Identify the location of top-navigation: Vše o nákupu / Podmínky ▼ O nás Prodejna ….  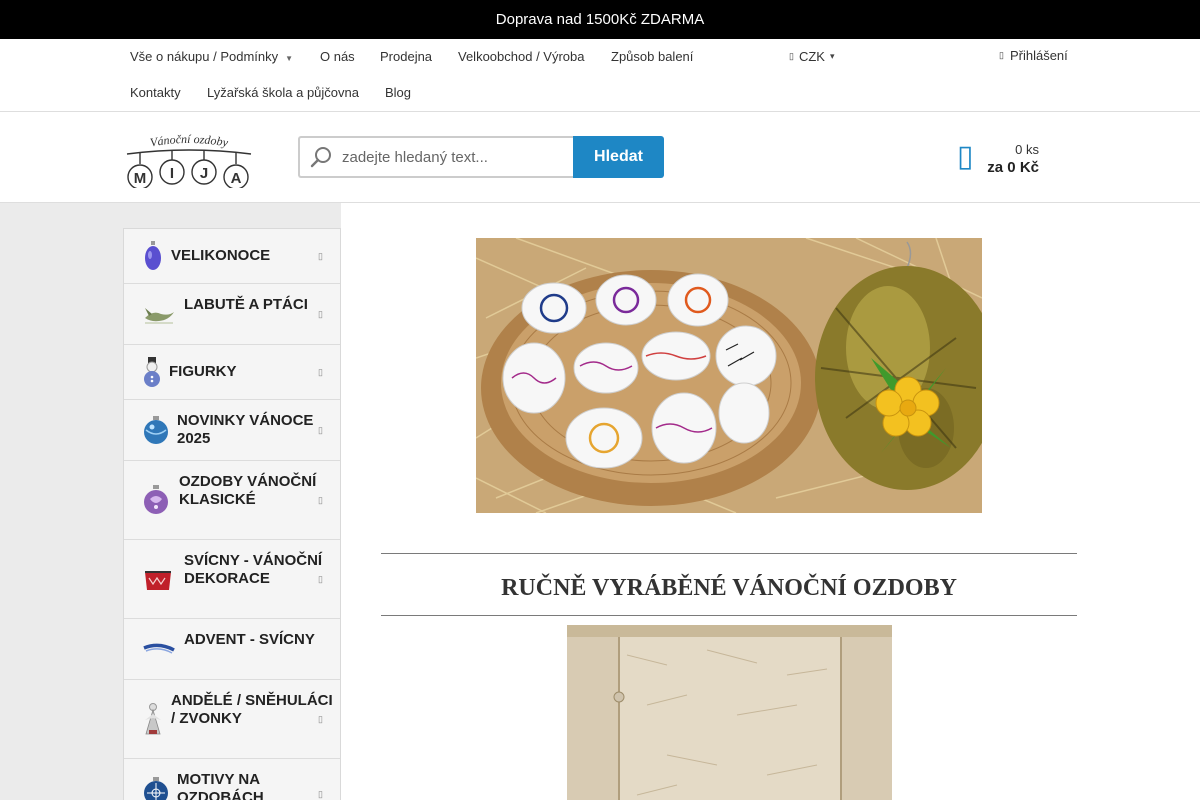
(600, 75).